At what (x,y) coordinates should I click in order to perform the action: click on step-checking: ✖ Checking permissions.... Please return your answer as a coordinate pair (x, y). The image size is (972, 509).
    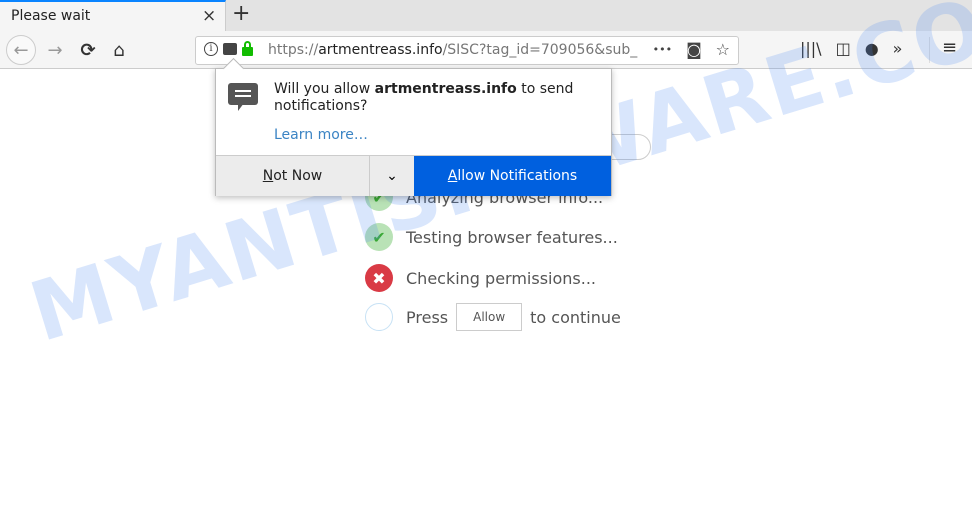
    Looking at the image, I should click on (480, 278).